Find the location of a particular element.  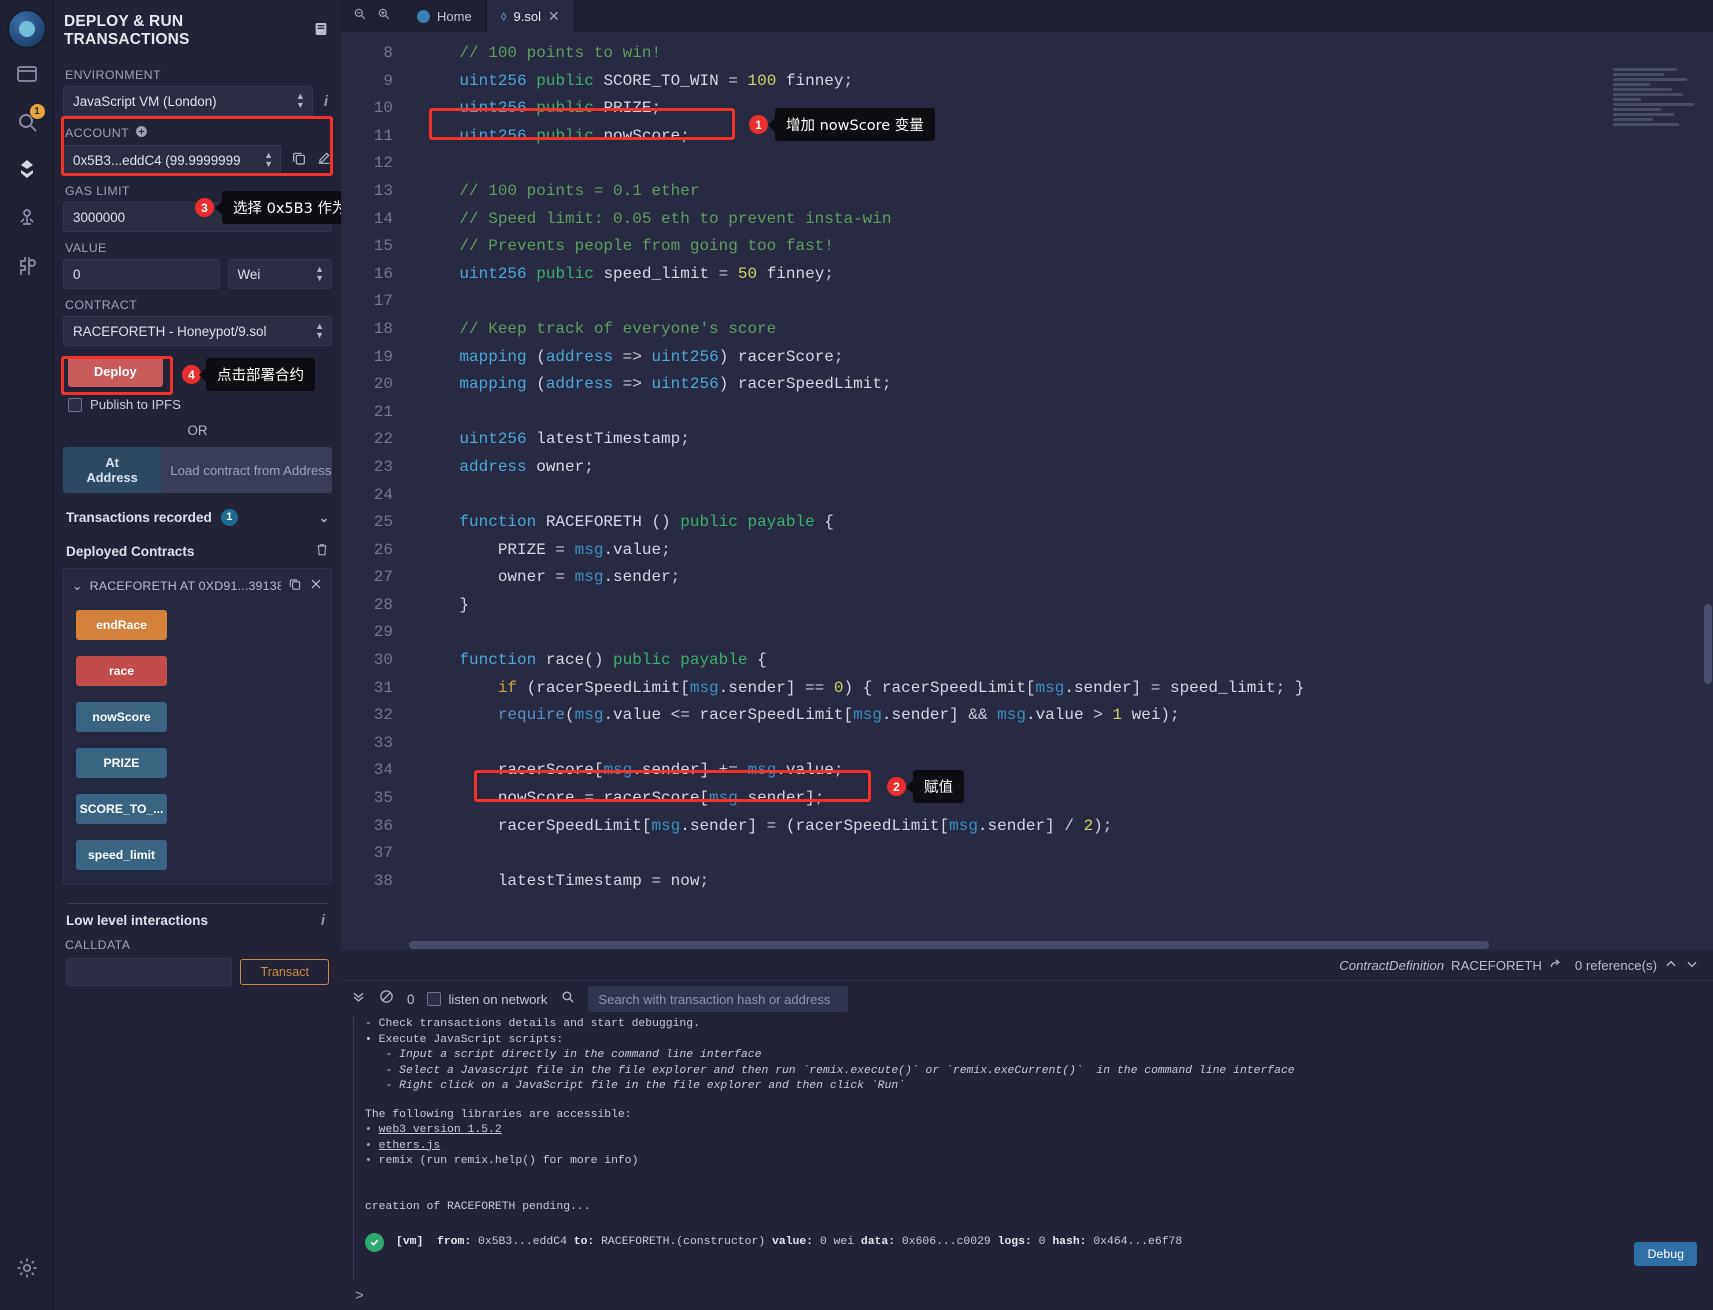

transactions-recorded-row: Transactions recorded 1 ⌄ is located at coordinates (197, 517).